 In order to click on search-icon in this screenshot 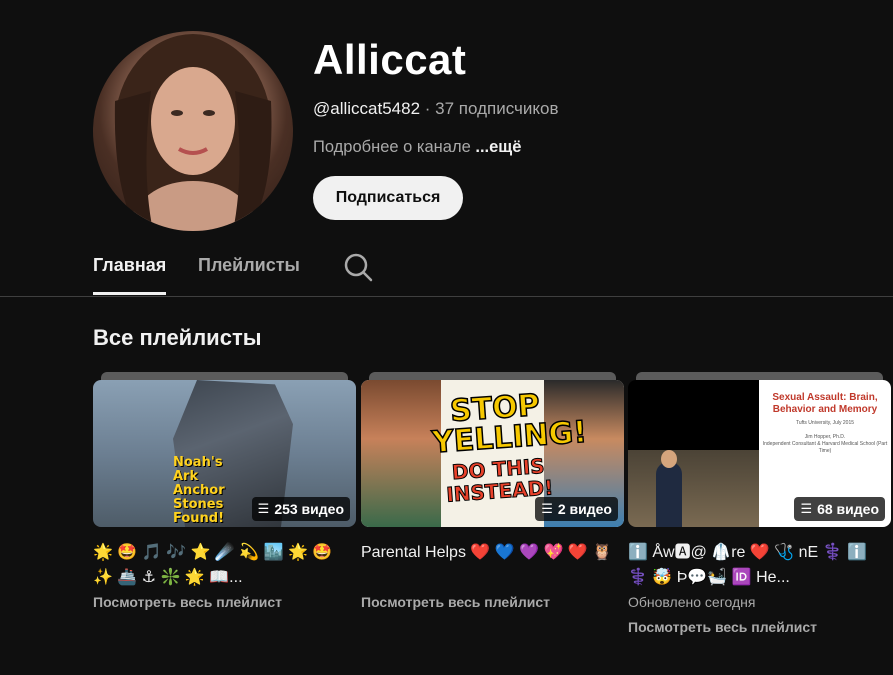, I will do `click(358, 267)`.